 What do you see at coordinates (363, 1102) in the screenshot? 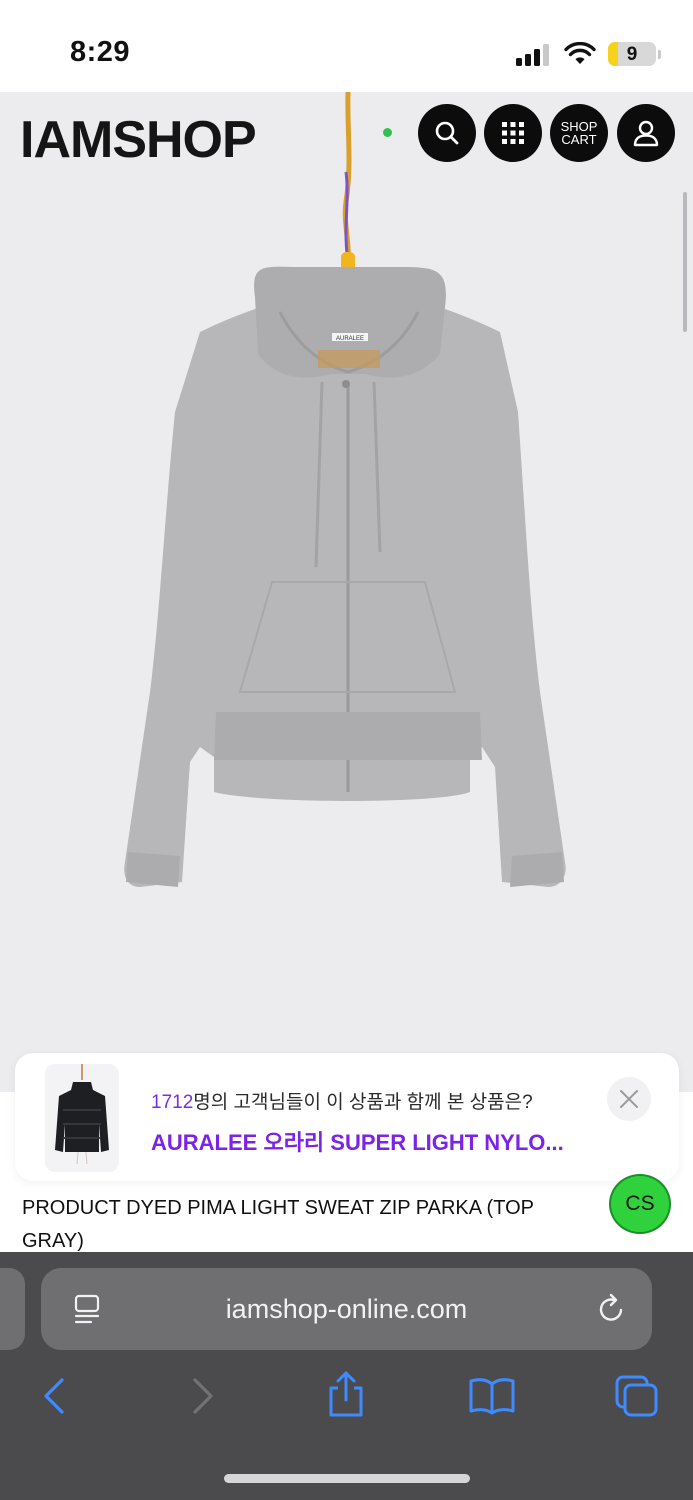
I see `viewer-text: 명의 고객님들이 이 상품과 함께 본 상품은?` at bounding box center [363, 1102].